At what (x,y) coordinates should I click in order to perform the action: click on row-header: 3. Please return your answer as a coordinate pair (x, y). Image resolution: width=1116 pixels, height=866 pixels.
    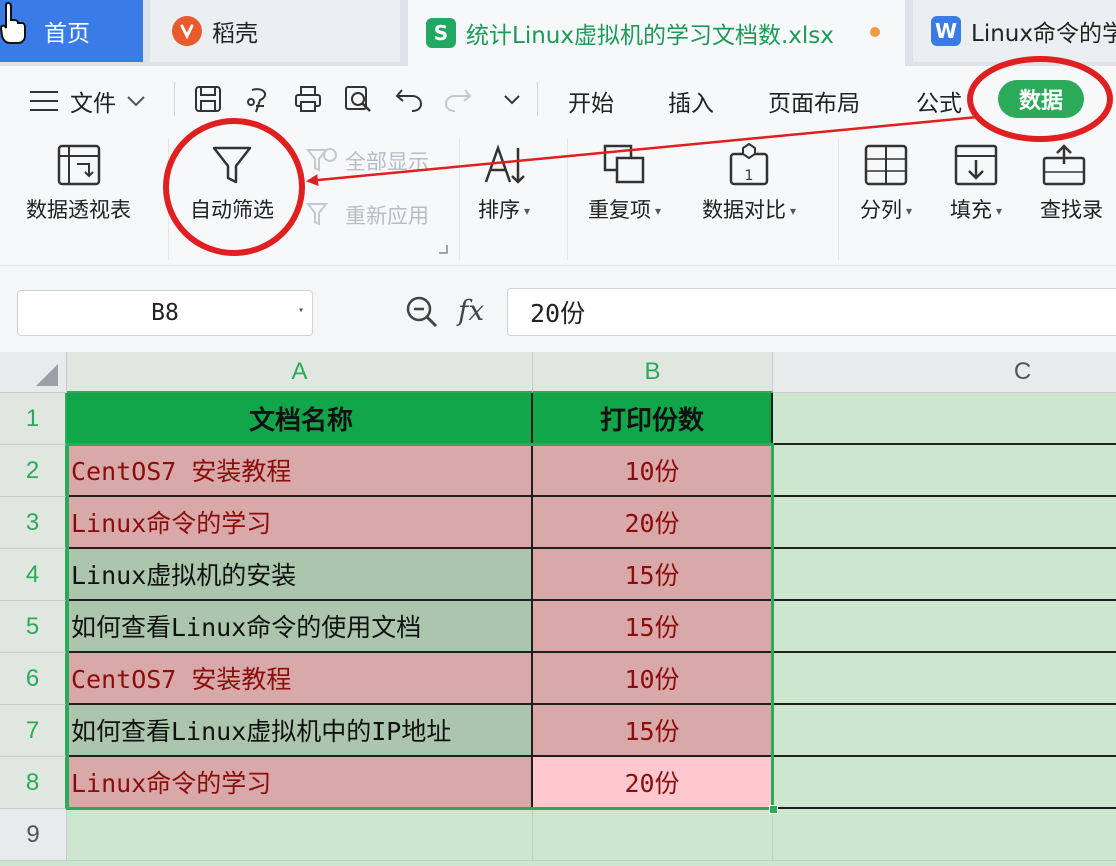
    Looking at the image, I should click on (33, 523).